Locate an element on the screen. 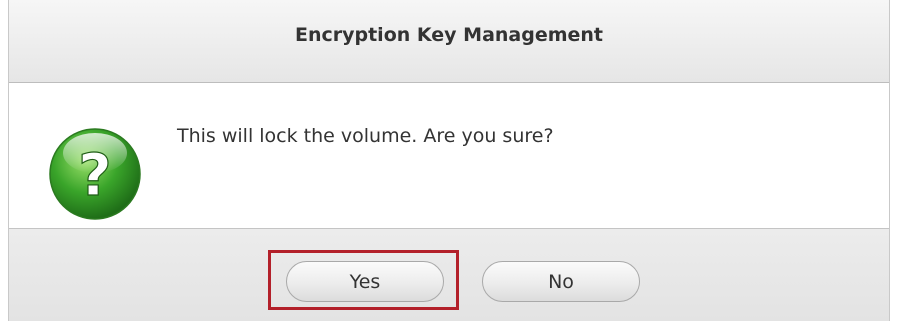 This screenshot has width=899, height=321. yes-button: Yes is located at coordinates (365, 281).